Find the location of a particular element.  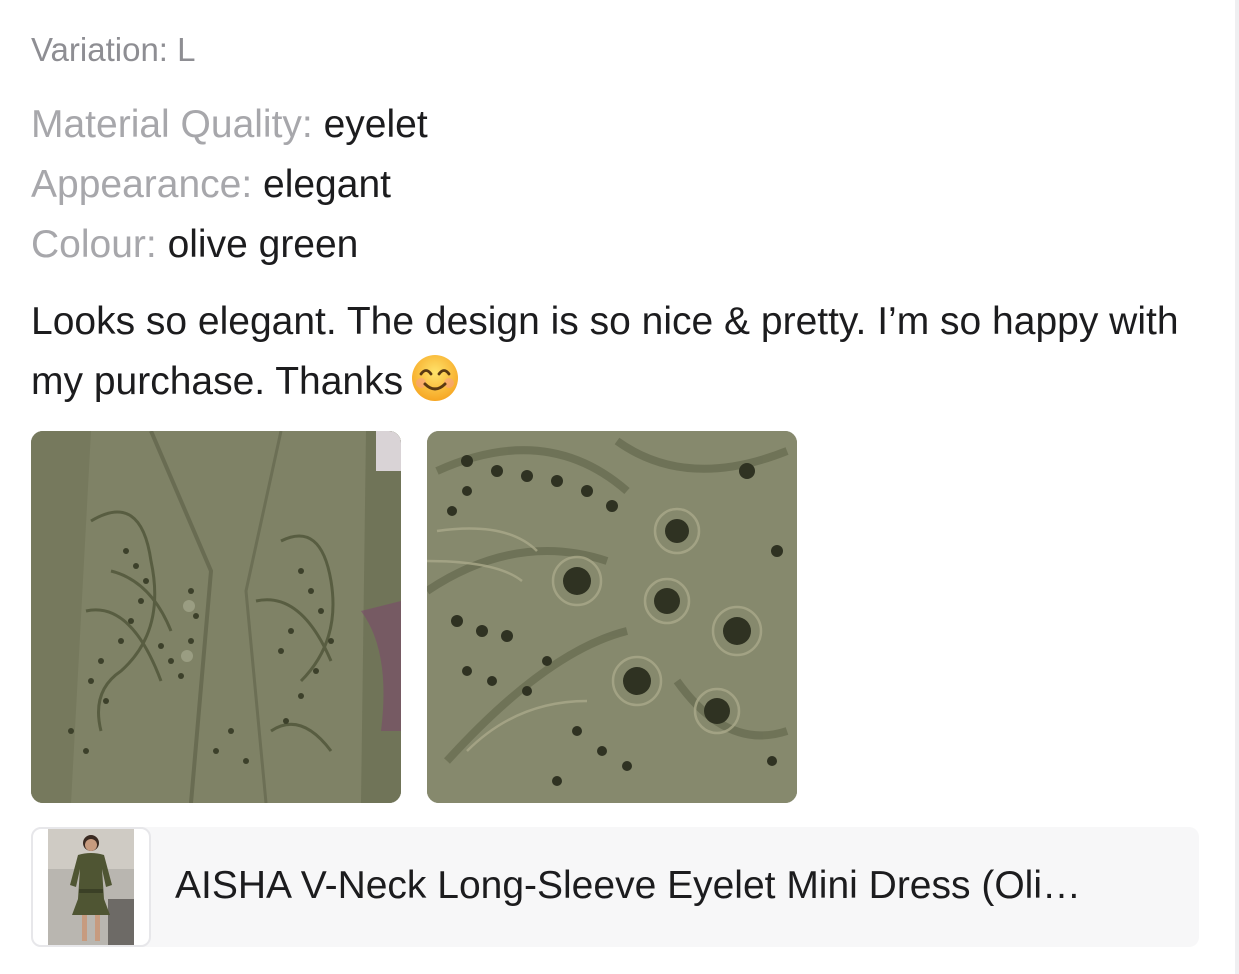

scrollbar-track is located at coordinates (1237, 487).